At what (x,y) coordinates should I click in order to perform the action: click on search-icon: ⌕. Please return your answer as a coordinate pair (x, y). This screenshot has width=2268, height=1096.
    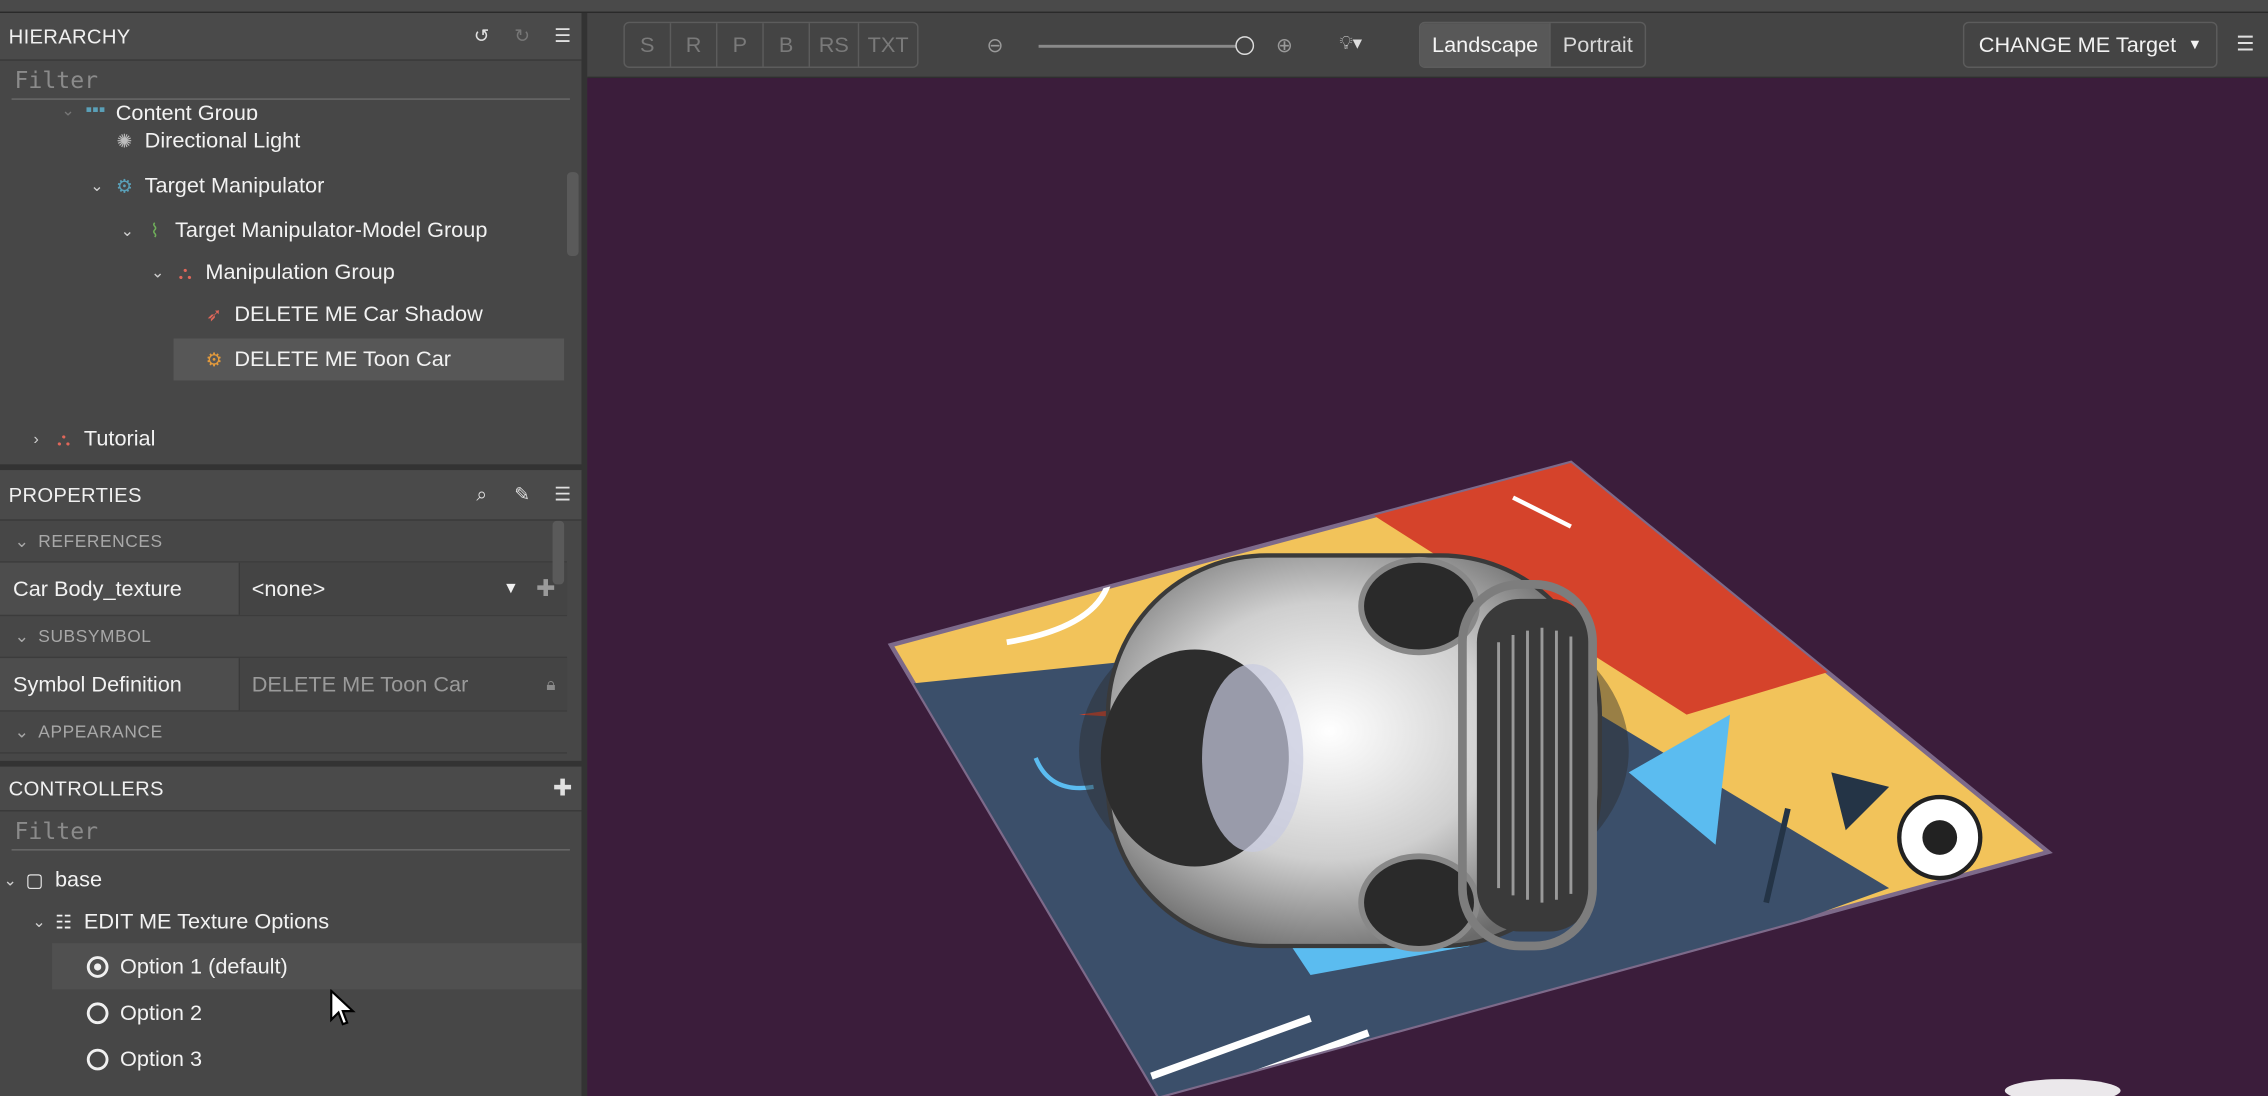
    Looking at the image, I should click on (482, 494).